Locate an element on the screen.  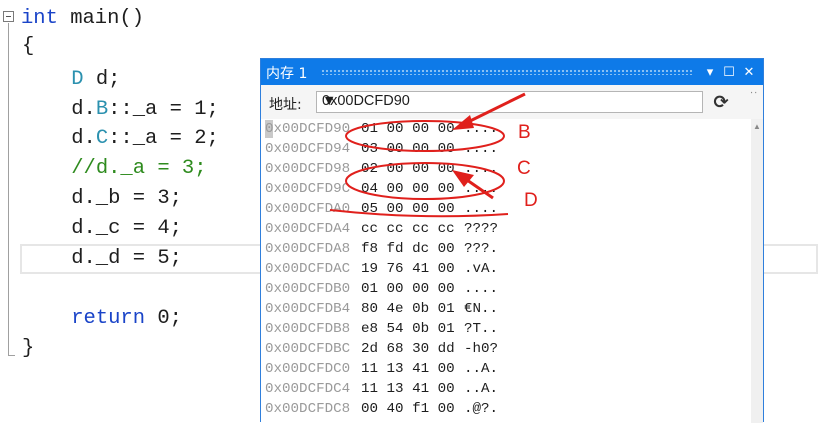
memory-address: 0x00DCFDA8 is located at coordinates (308, 249).